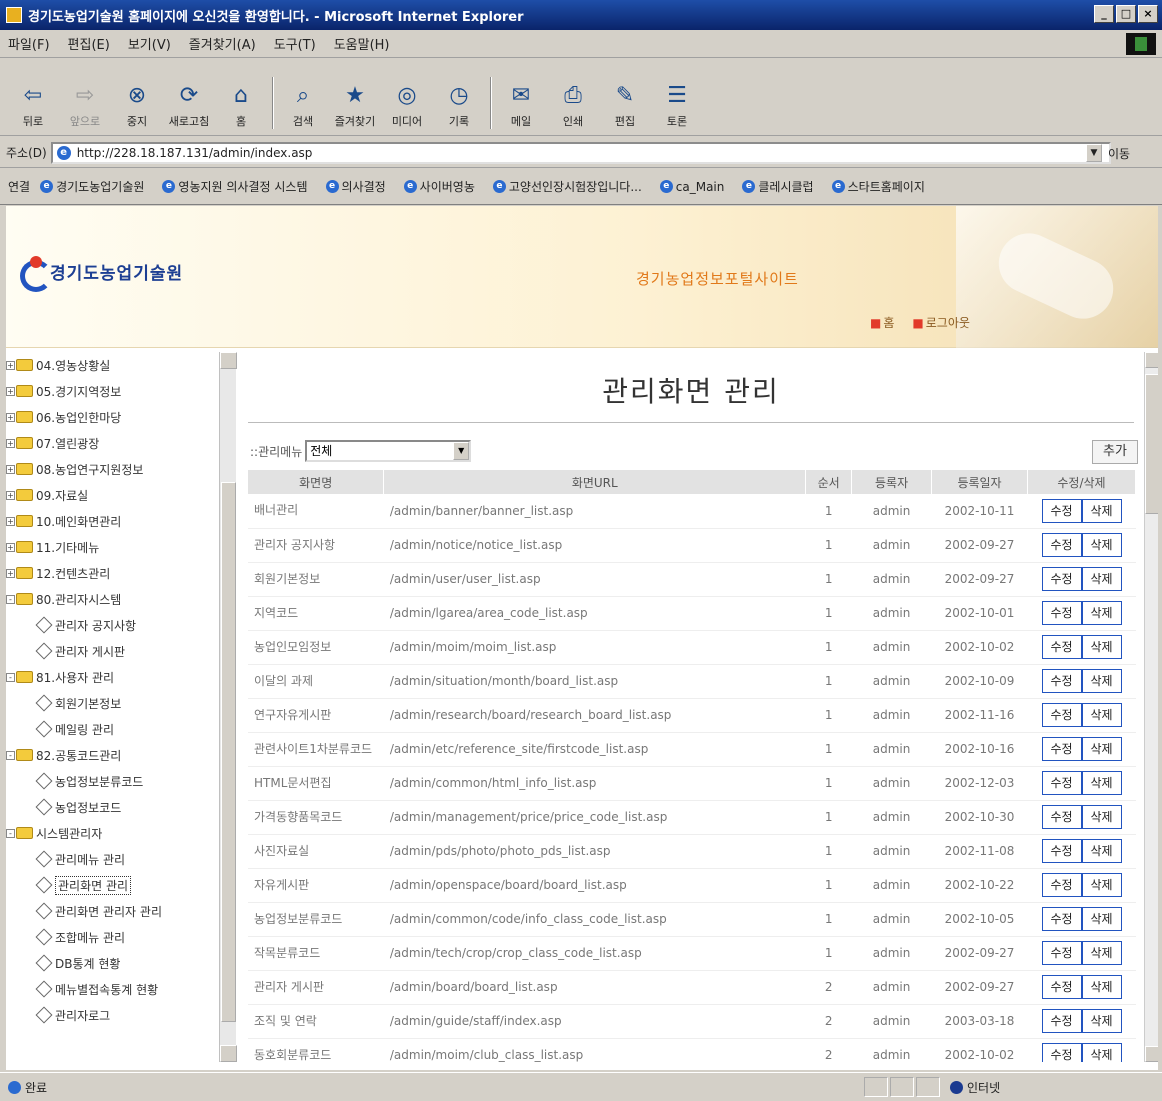  What do you see at coordinates (112, 963) in the screenshot?
I see `tree-leaf: DB통계 현황` at bounding box center [112, 963].